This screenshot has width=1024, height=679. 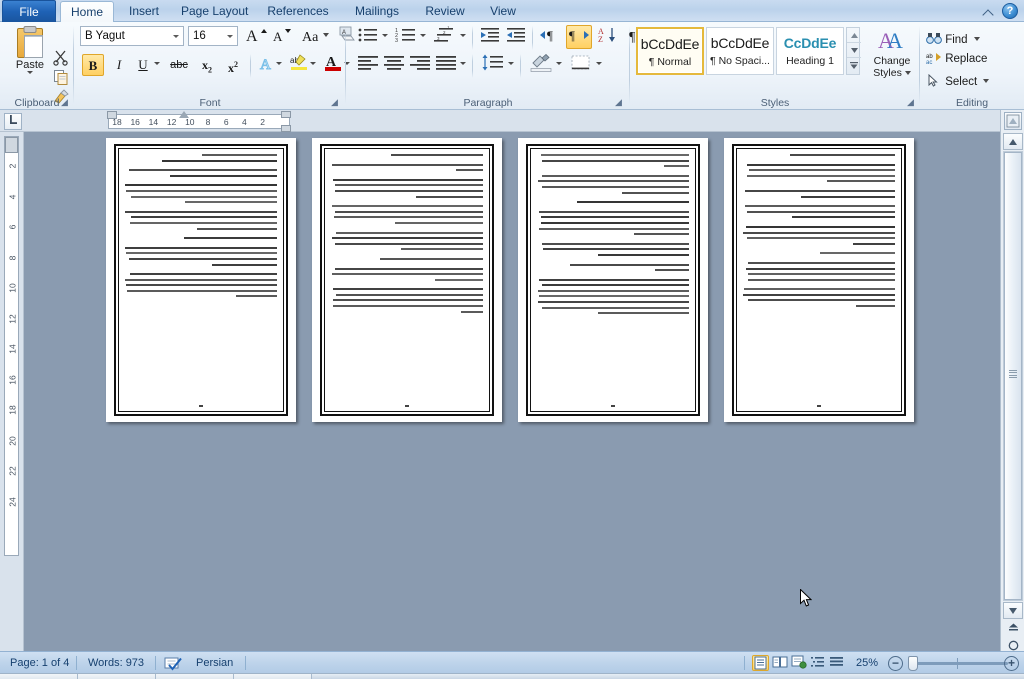 I want to click on text-effects-dropdown, so click(x=279, y=63).